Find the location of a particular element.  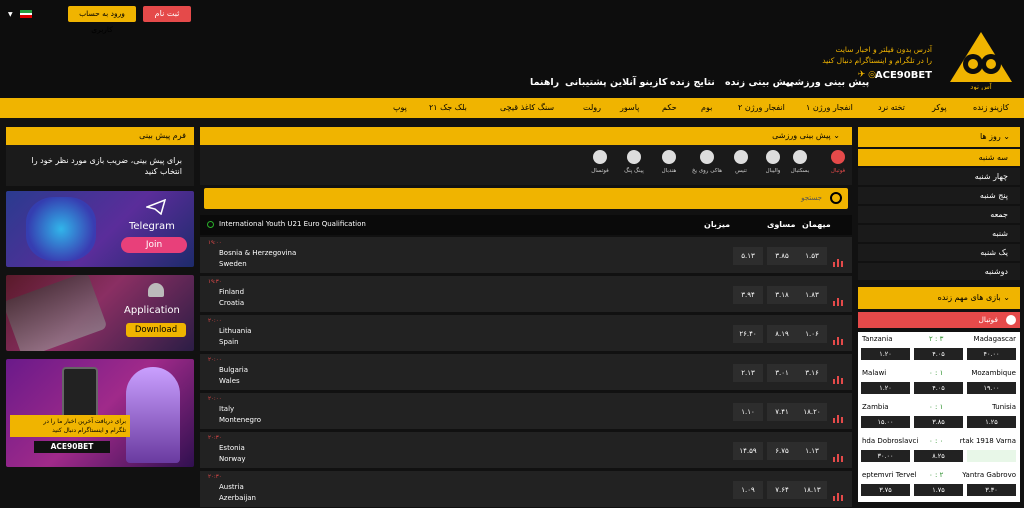

tab-tennis: تنیس is located at coordinates (741, 161).